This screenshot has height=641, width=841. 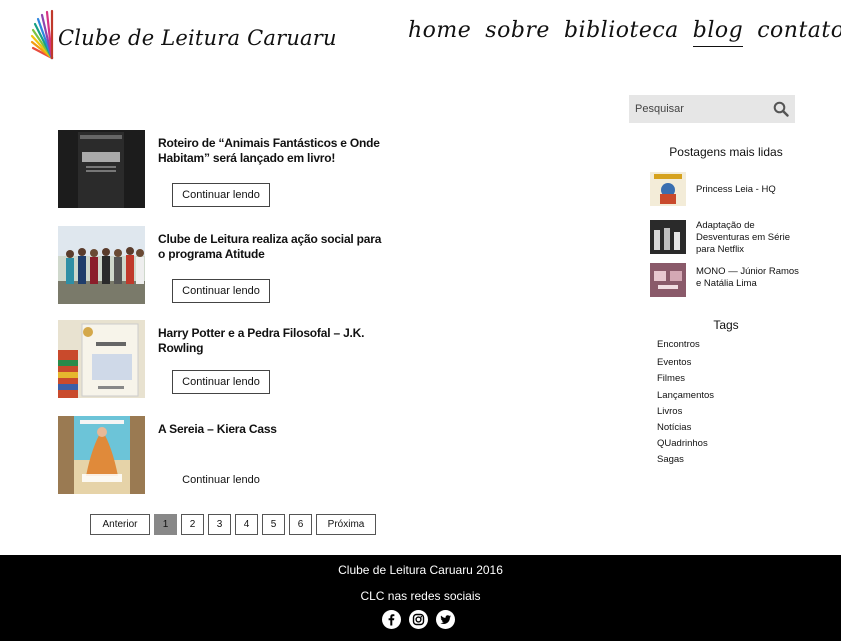 What do you see at coordinates (685, 346) in the screenshot?
I see `tag-link: Encontros` at bounding box center [685, 346].